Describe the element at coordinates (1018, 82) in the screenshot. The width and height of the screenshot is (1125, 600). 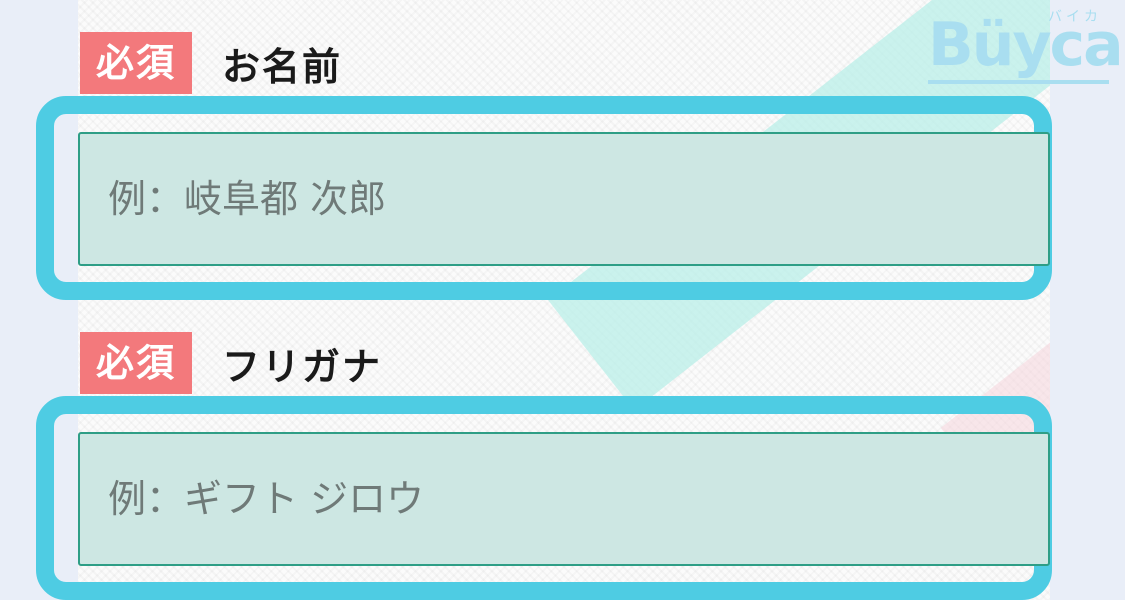
I see `logo-underline` at that location.